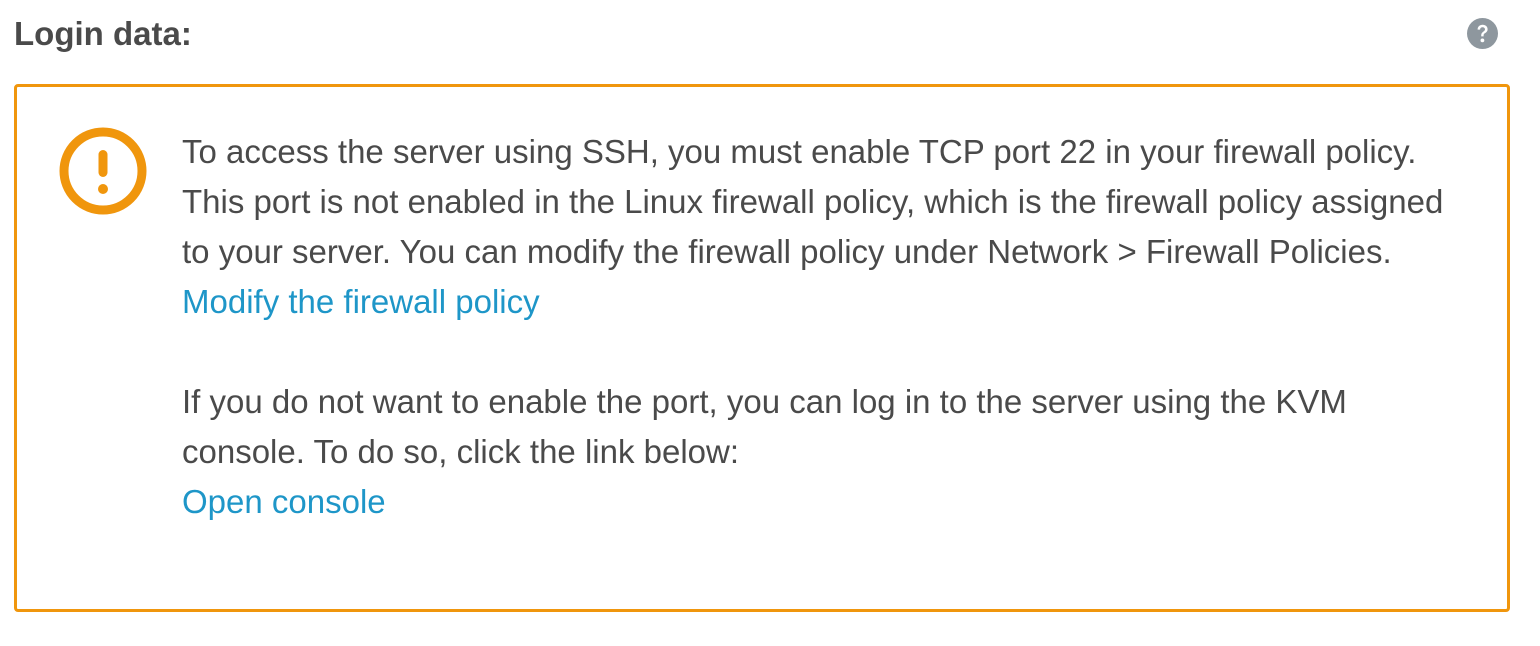  What do you see at coordinates (1482, 33) in the screenshot?
I see `help-icon` at bounding box center [1482, 33].